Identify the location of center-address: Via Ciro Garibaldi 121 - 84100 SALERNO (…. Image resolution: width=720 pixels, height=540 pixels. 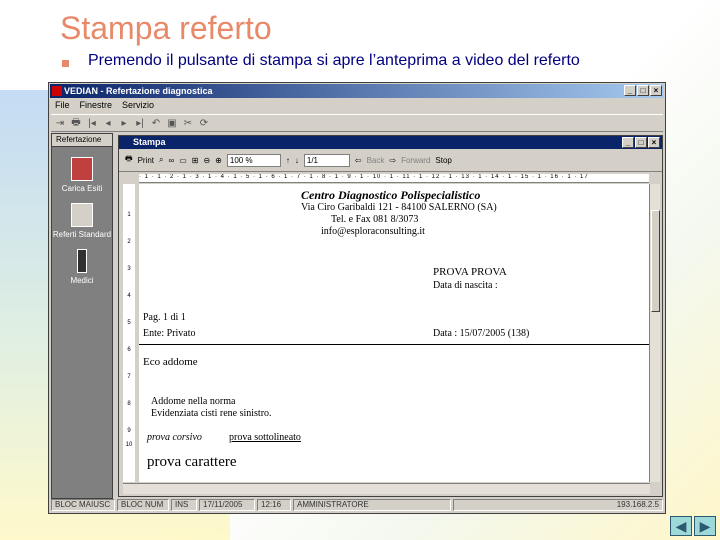
(399, 207).